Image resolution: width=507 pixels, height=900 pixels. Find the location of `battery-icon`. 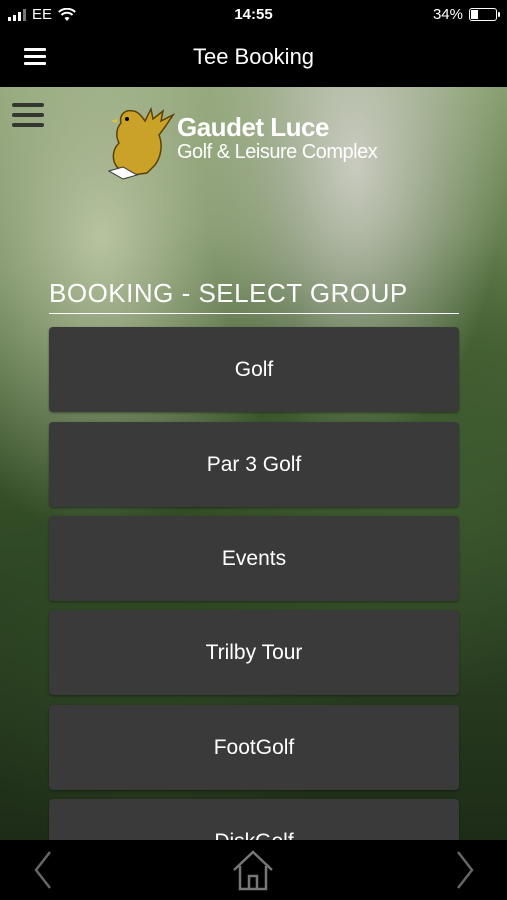

battery-icon is located at coordinates (484, 14).